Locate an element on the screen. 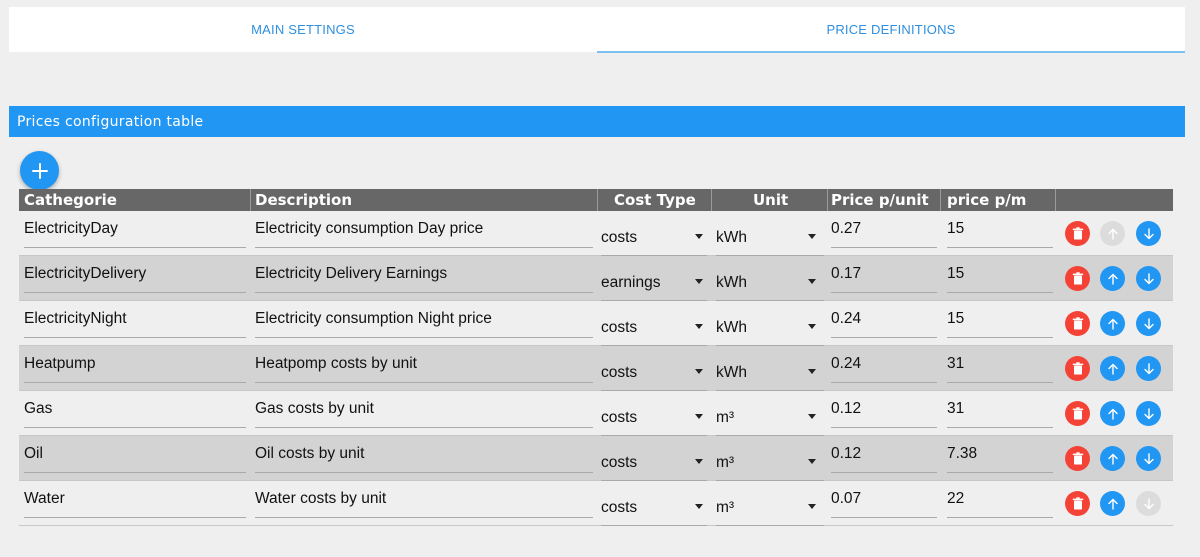 The height and width of the screenshot is (557, 1200). category-field: ElectricityDelivery is located at coordinates (135, 279).